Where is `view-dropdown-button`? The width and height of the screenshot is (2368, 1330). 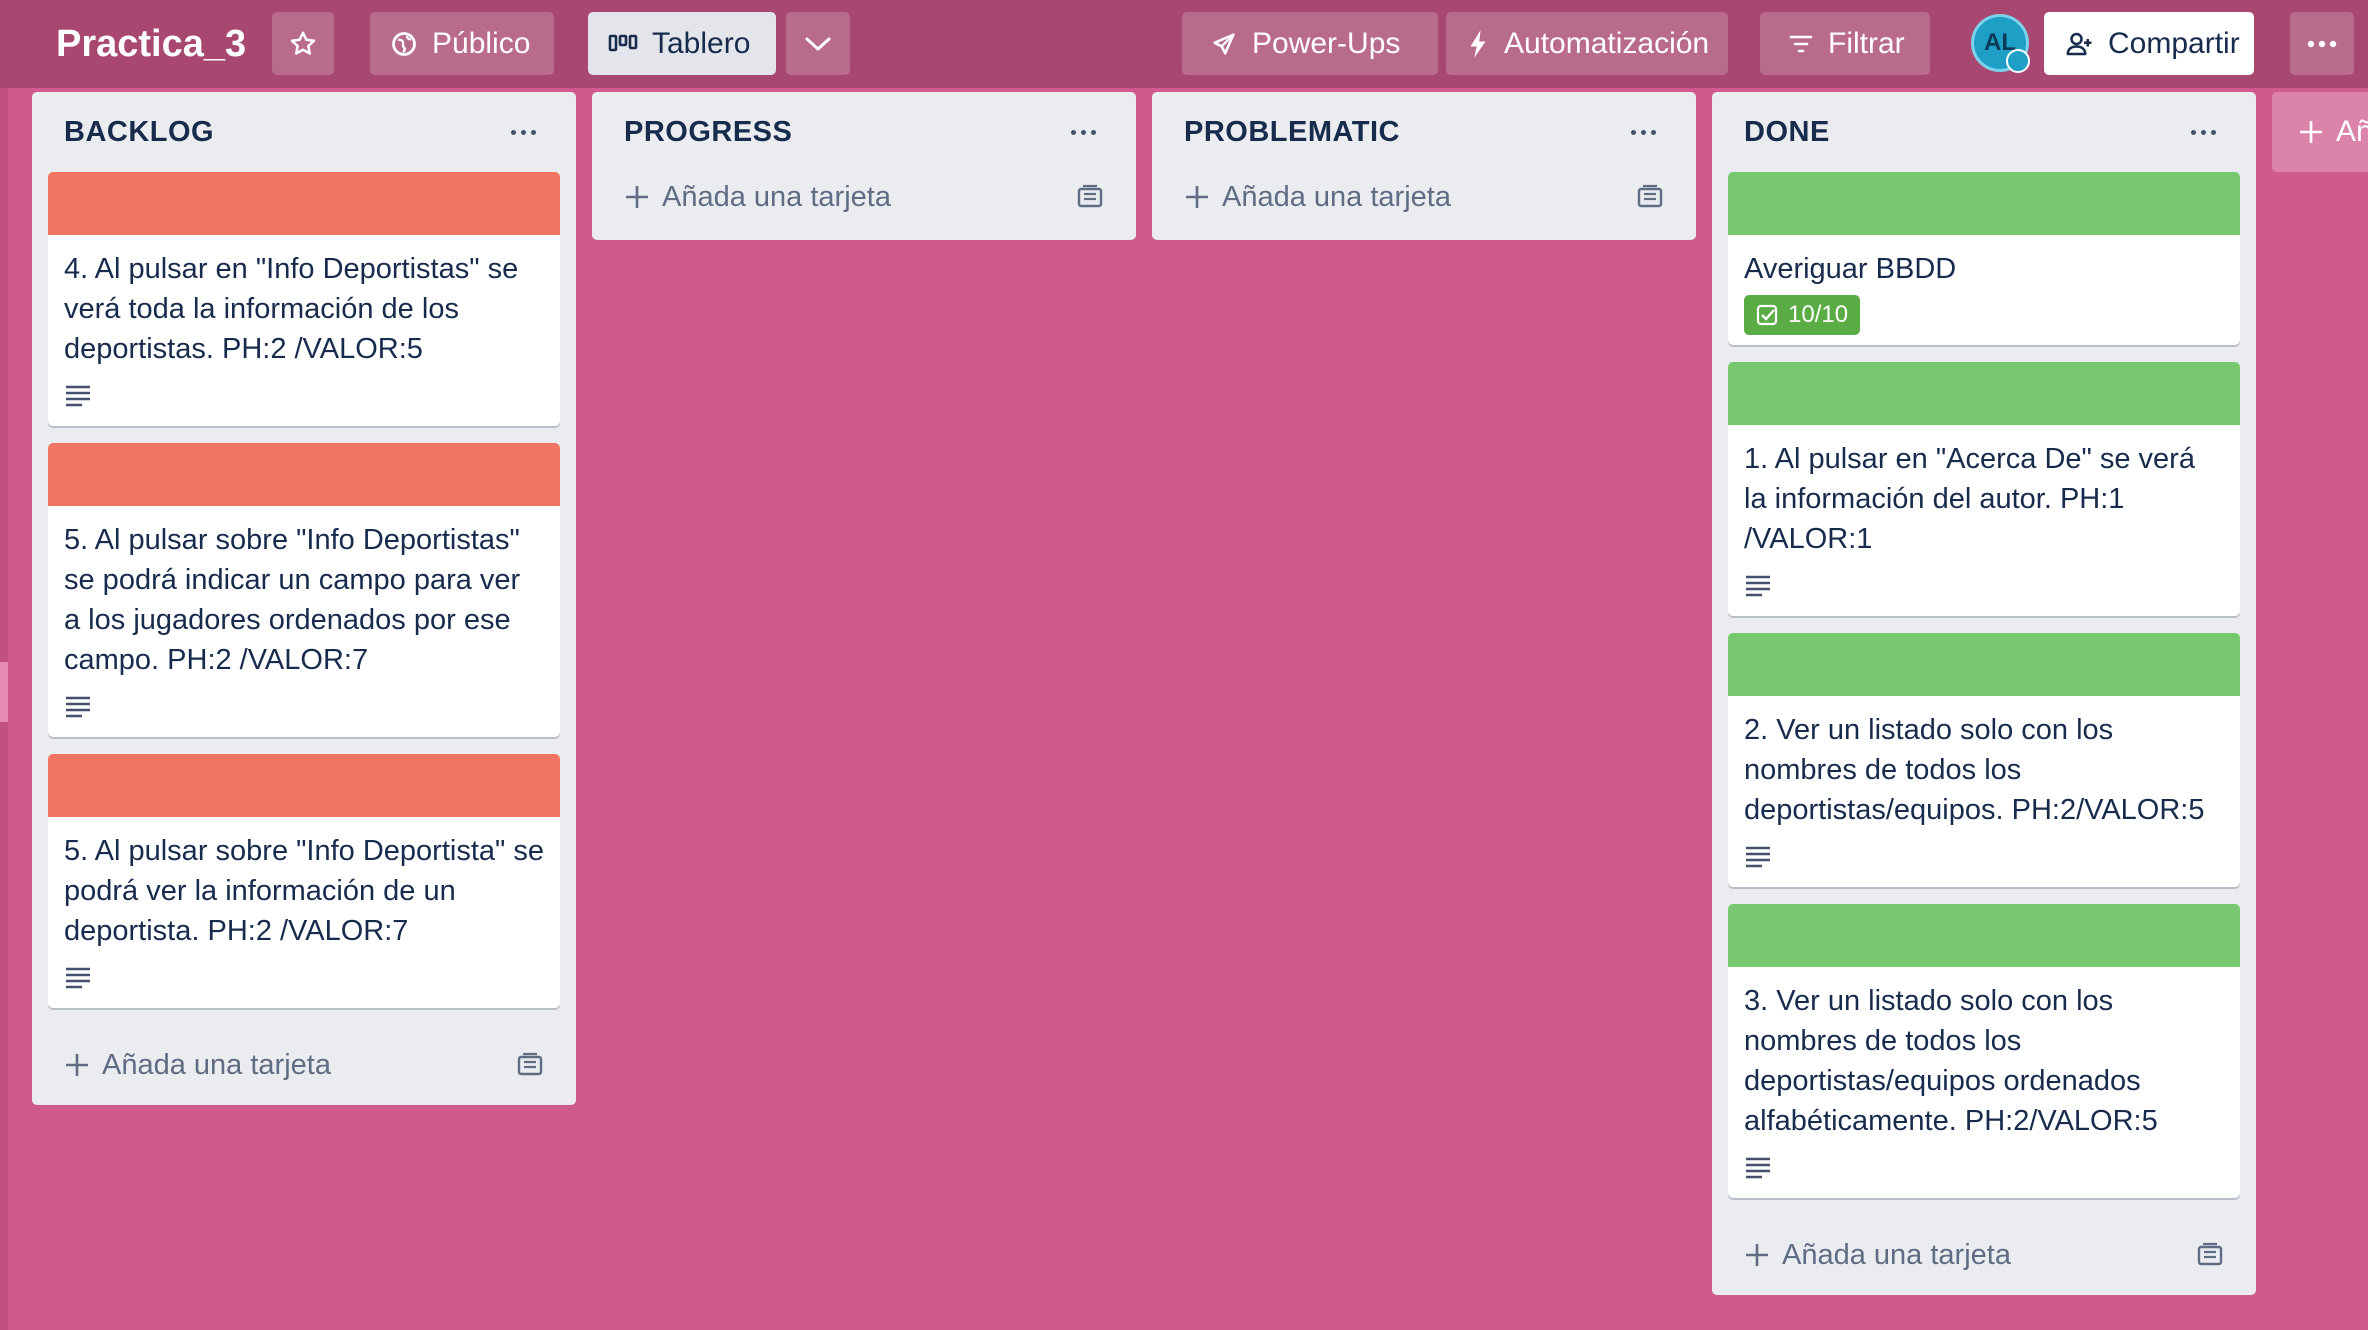
view-dropdown-button is located at coordinates (818, 43).